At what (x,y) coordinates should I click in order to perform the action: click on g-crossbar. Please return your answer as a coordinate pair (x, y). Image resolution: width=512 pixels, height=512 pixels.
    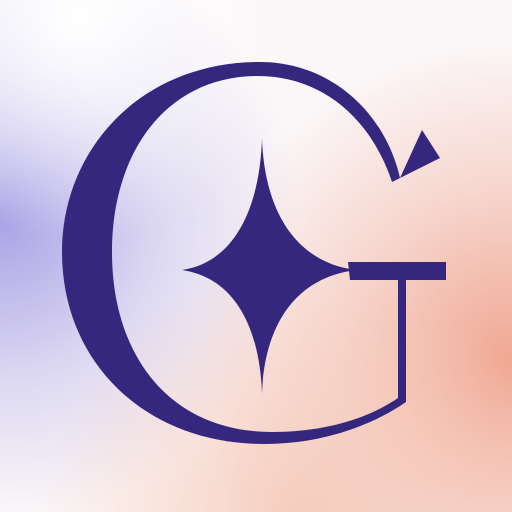
    Looking at the image, I should click on (397, 271).